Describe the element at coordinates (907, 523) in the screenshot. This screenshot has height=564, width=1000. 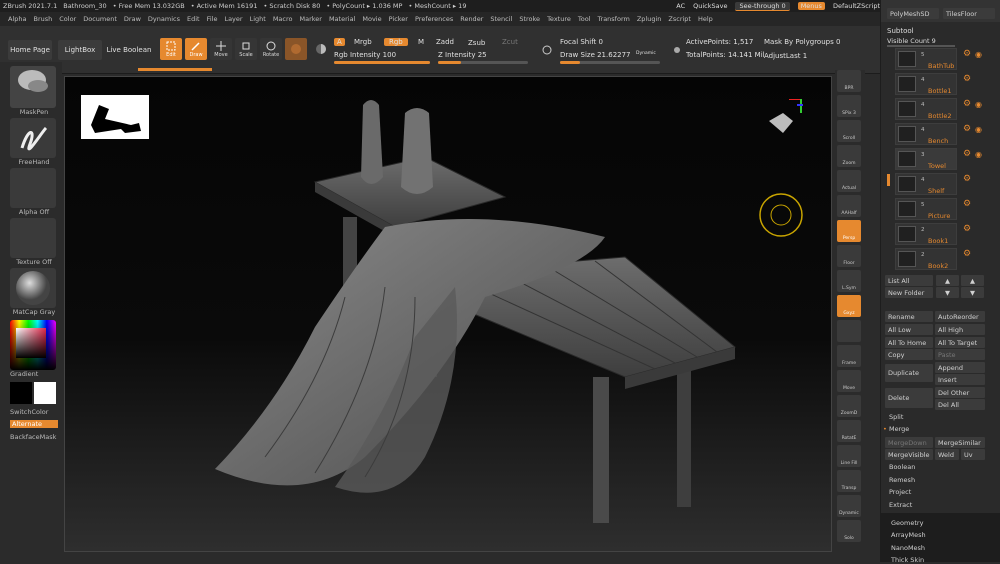
I see `geometry-palette: Geometry` at that location.